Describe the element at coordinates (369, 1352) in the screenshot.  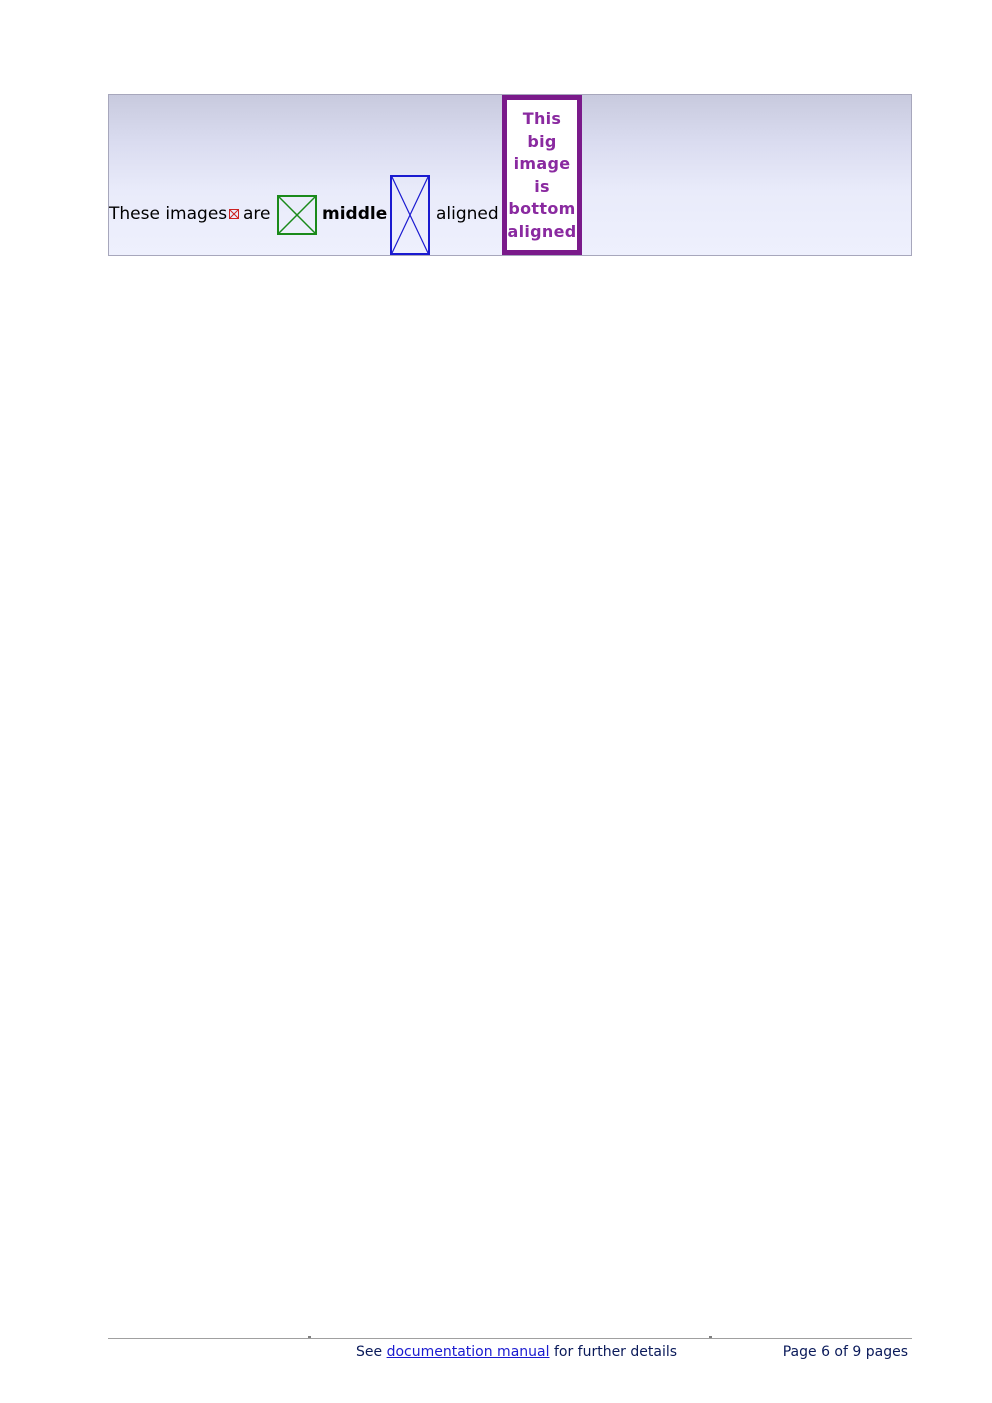
I see `footer-see-text: See` at that location.